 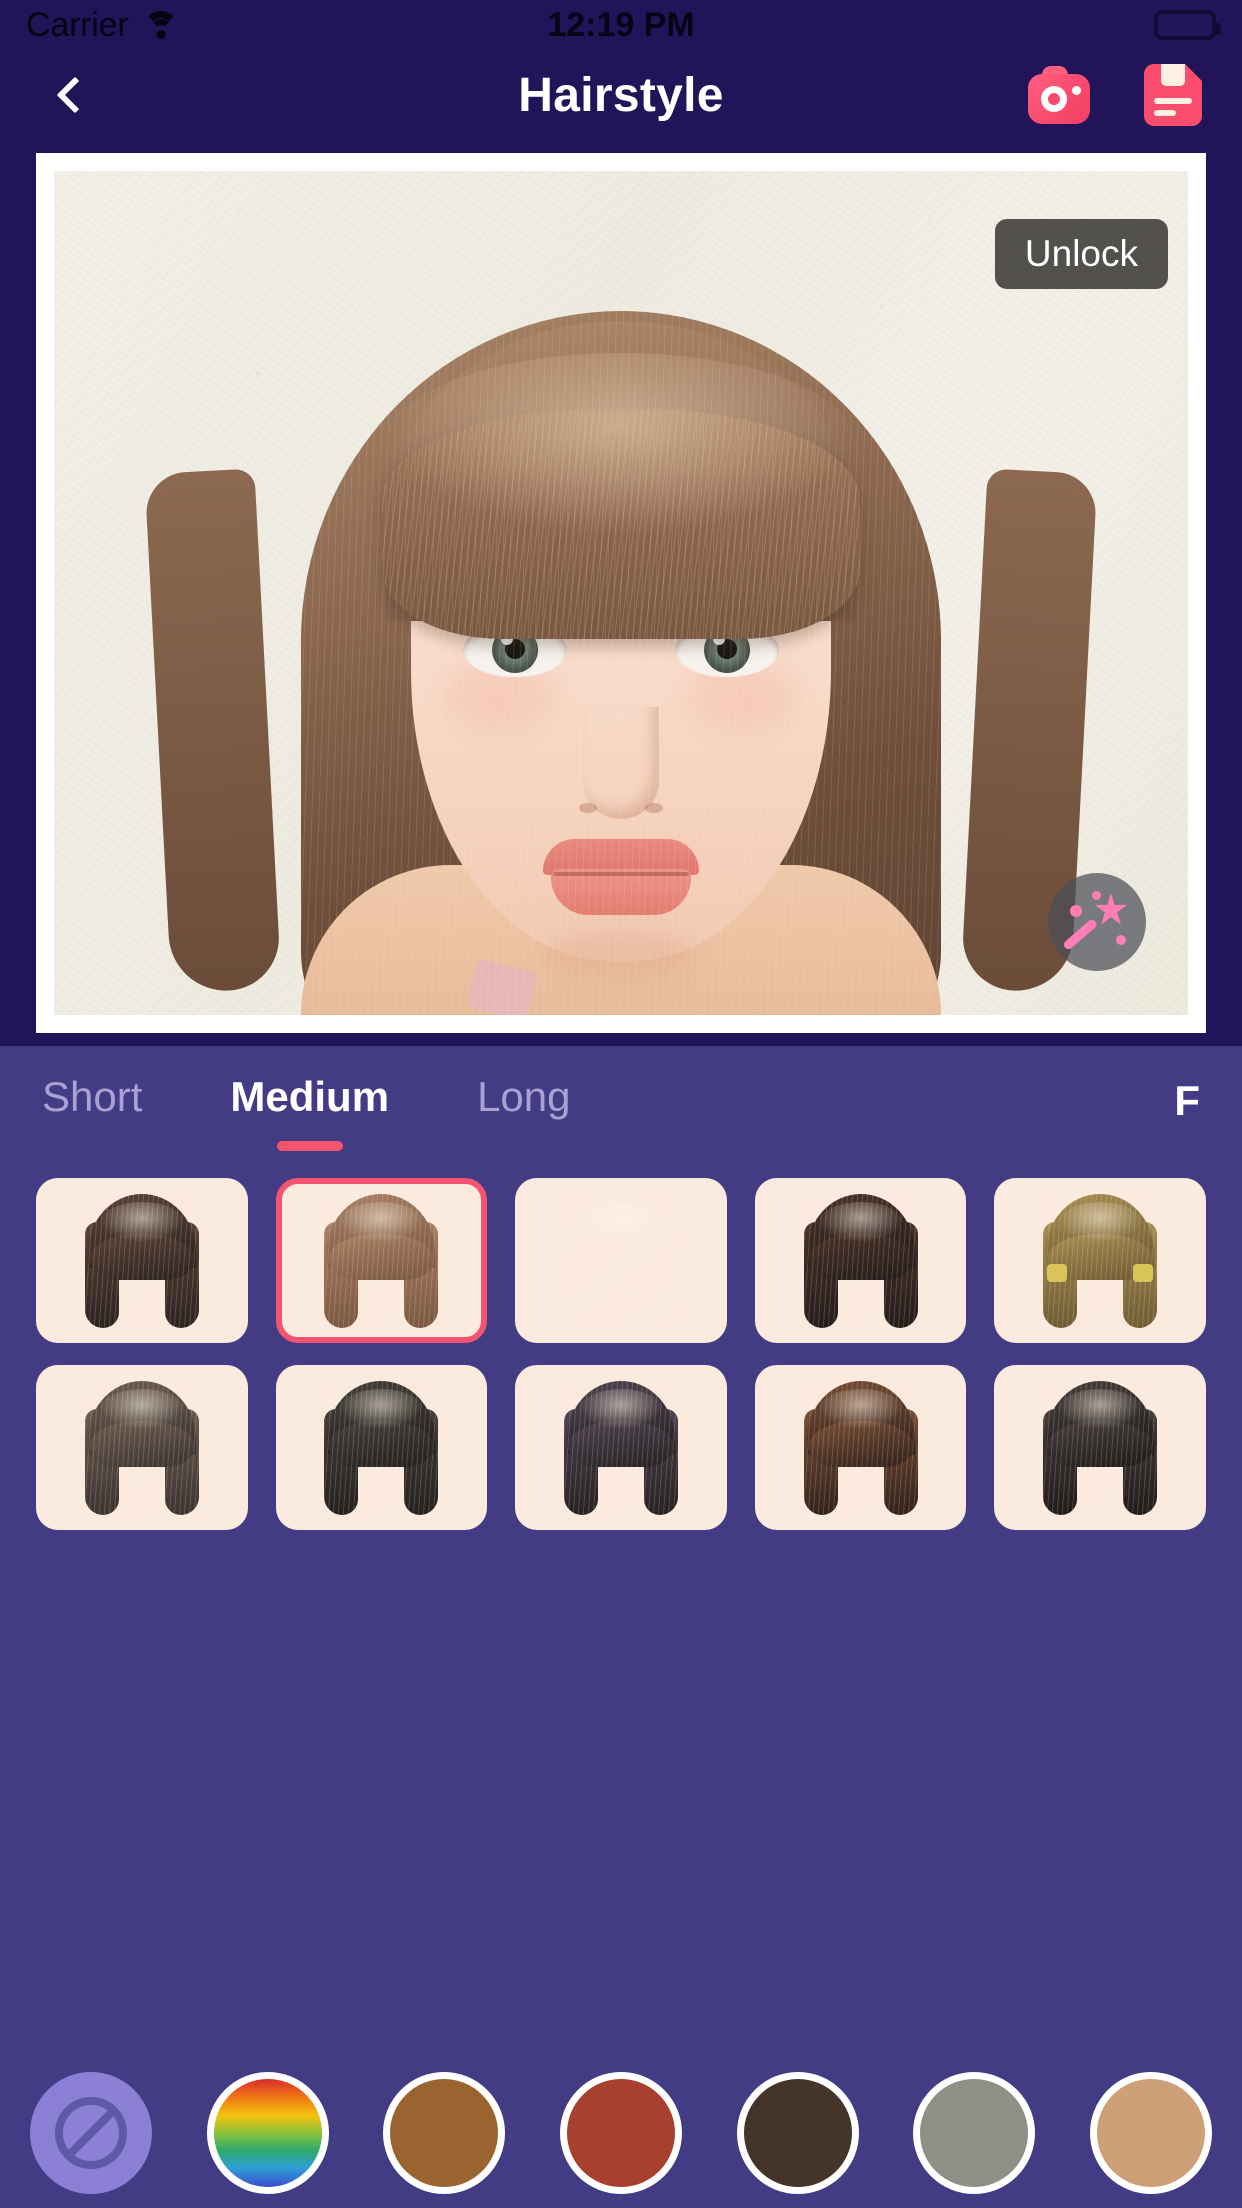 I want to click on camera-icon, so click(x=1059, y=95).